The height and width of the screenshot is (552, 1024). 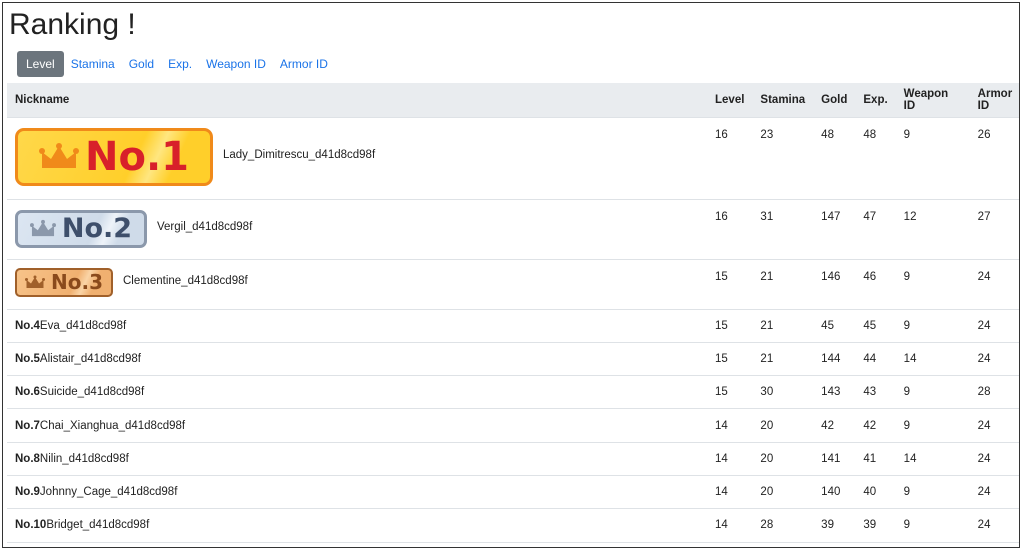 What do you see at coordinates (834, 158) in the screenshot?
I see `gold-cell: 48` at bounding box center [834, 158].